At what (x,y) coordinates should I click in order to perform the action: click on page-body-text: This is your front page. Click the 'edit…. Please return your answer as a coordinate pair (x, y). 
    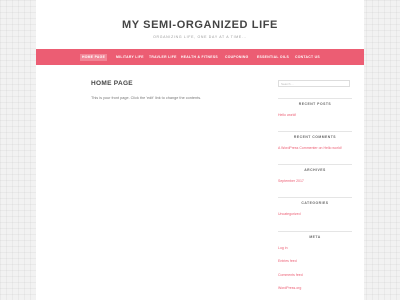
    Looking at the image, I should click on (146, 98).